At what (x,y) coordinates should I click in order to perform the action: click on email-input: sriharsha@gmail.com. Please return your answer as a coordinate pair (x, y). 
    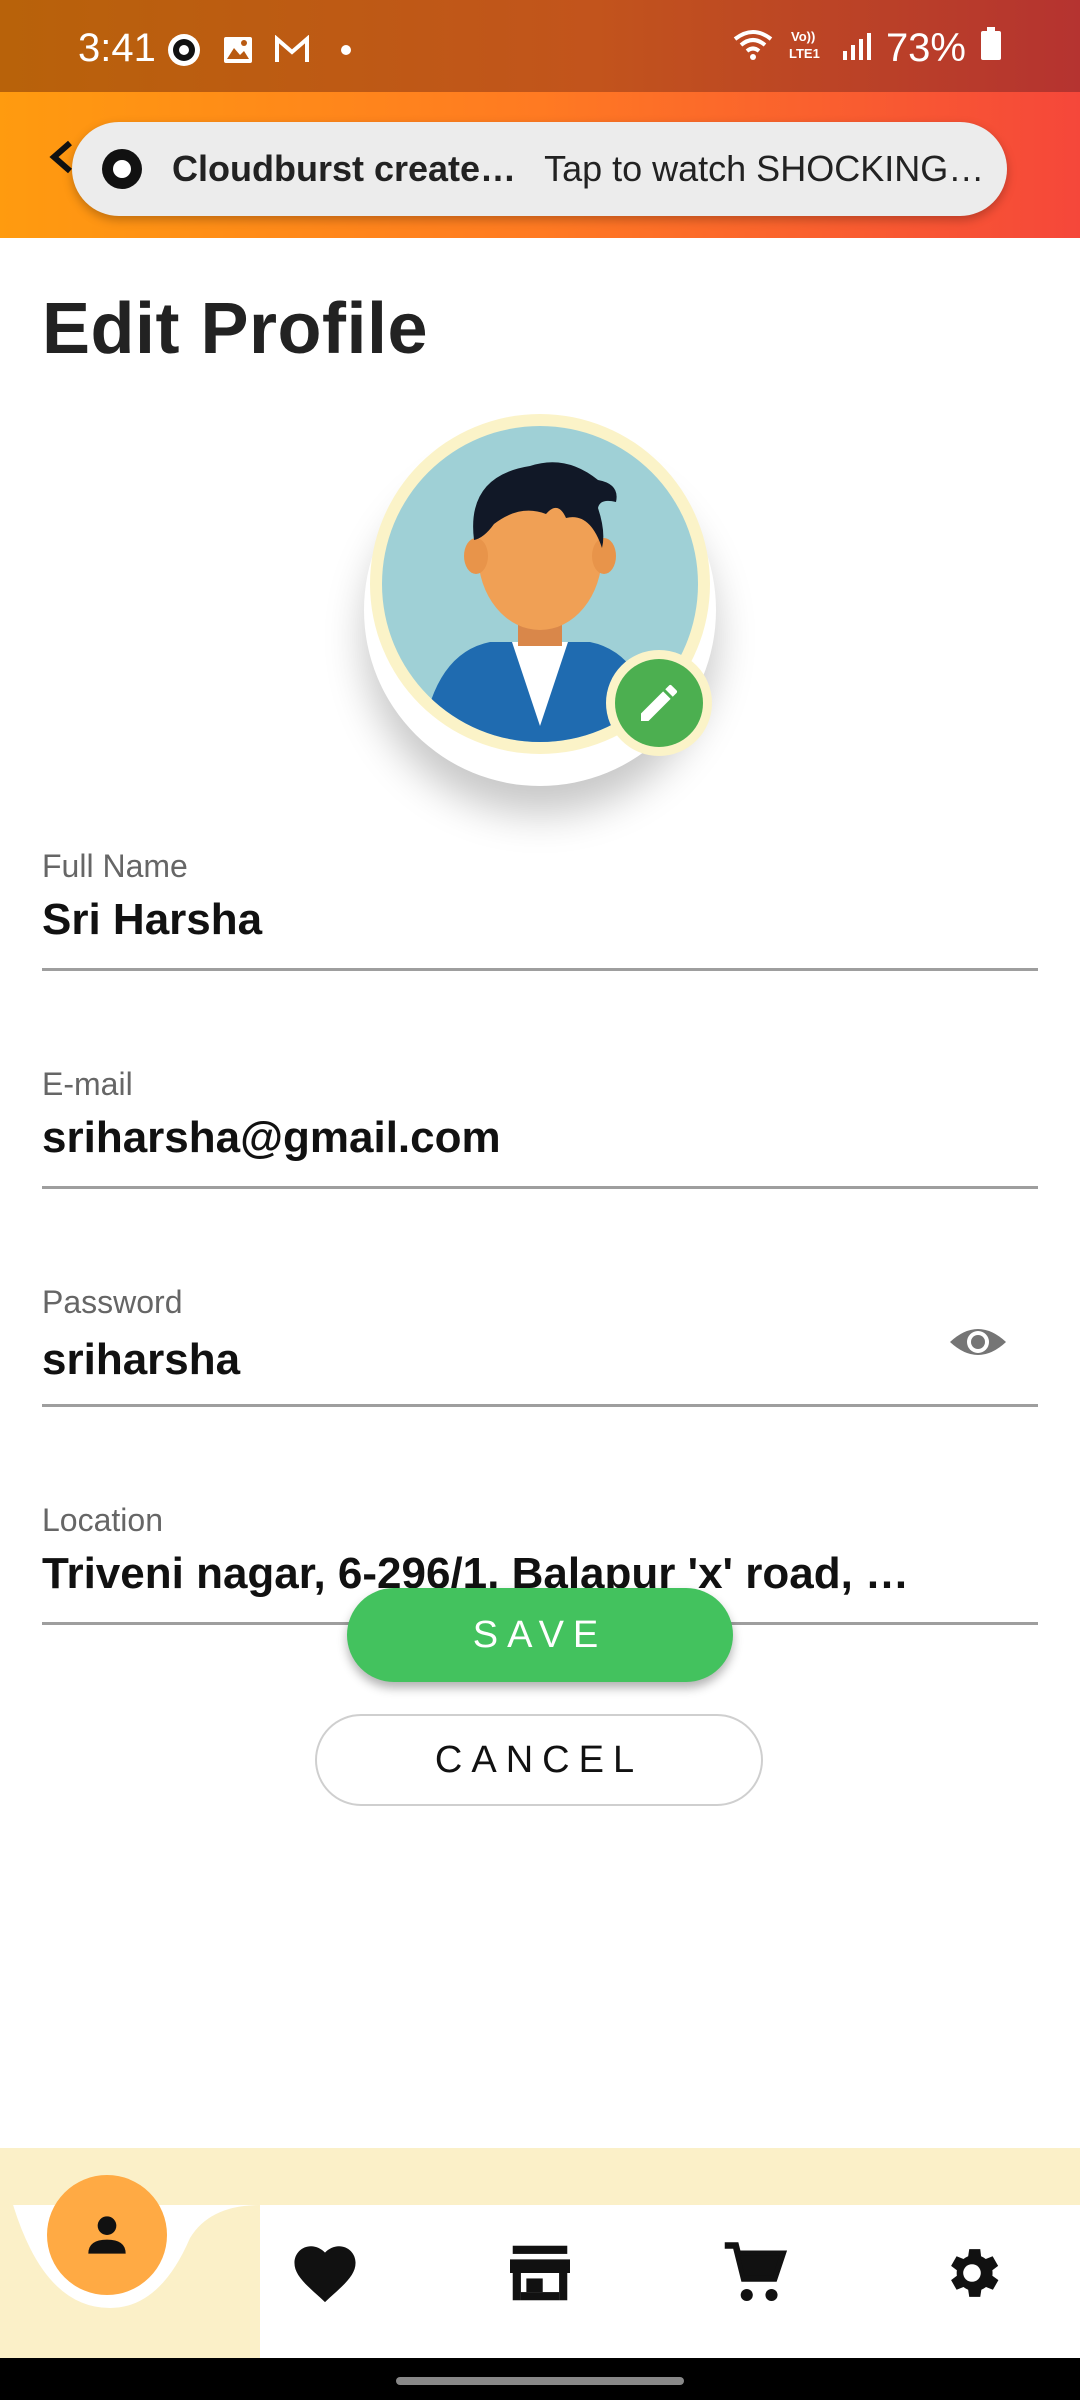
    Looking at the image, I should click on (540, 1138).